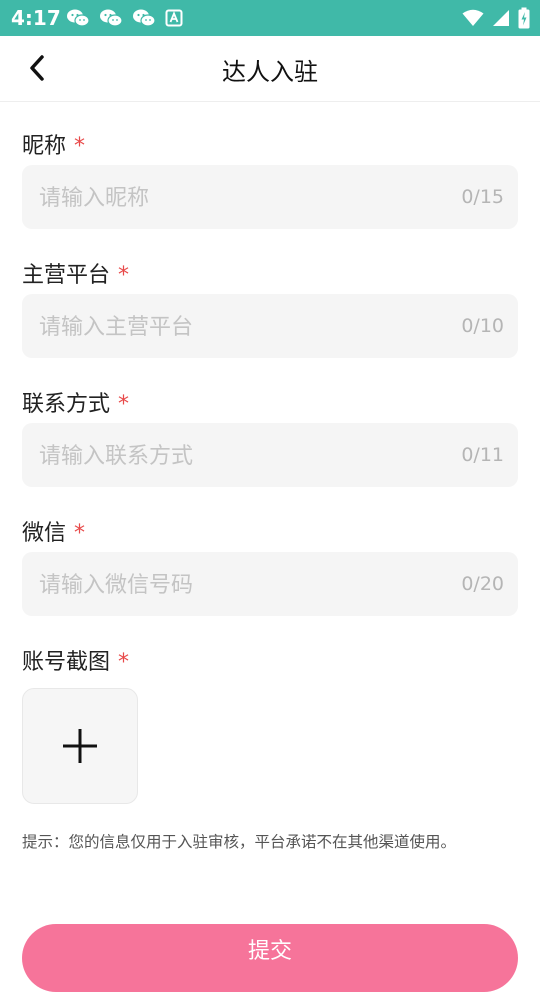 Image resolution: width=540 pixels, height=992 pixels. I want to click on wechat-field: 0/20, so click(270, 585).